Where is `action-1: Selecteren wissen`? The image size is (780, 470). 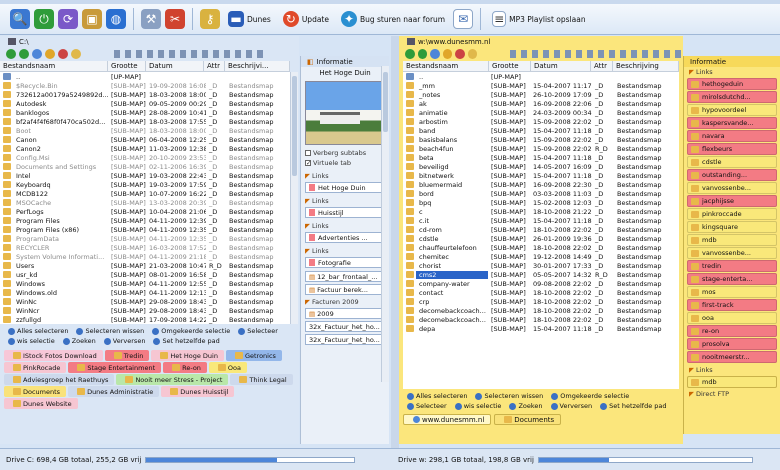 action-1: Selecteren wissen is located at coordinates (110, 331).